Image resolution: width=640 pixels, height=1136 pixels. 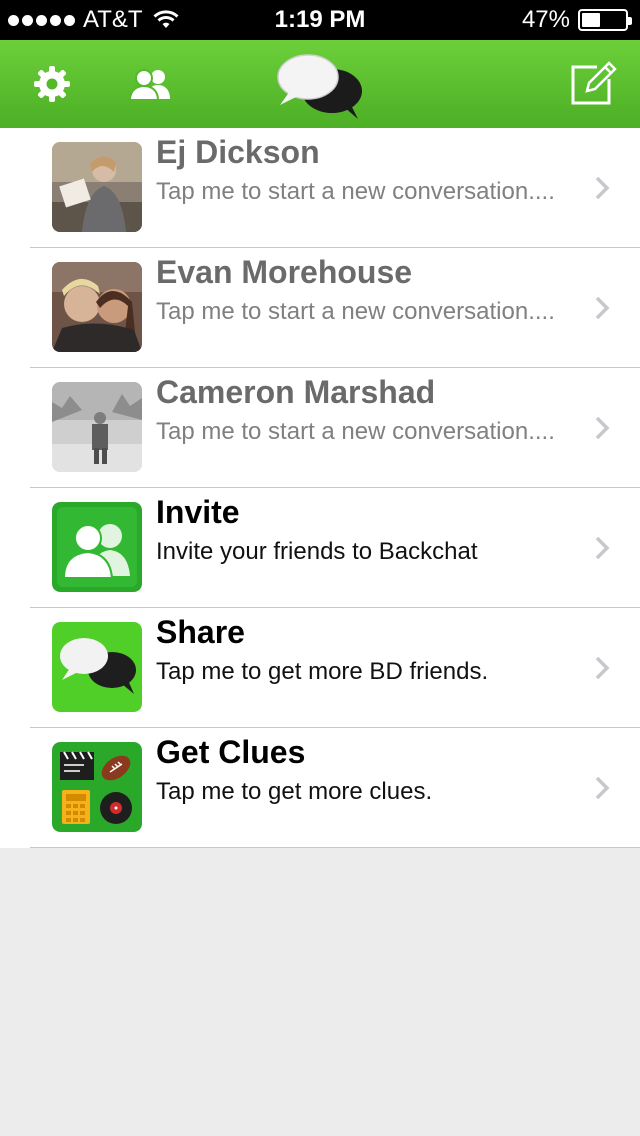 What do you see at coordinates (317, 551) in the screenshot?
I see `invite-subtitle: Invite your friends to Backchat` at bounding box center [317, 551].